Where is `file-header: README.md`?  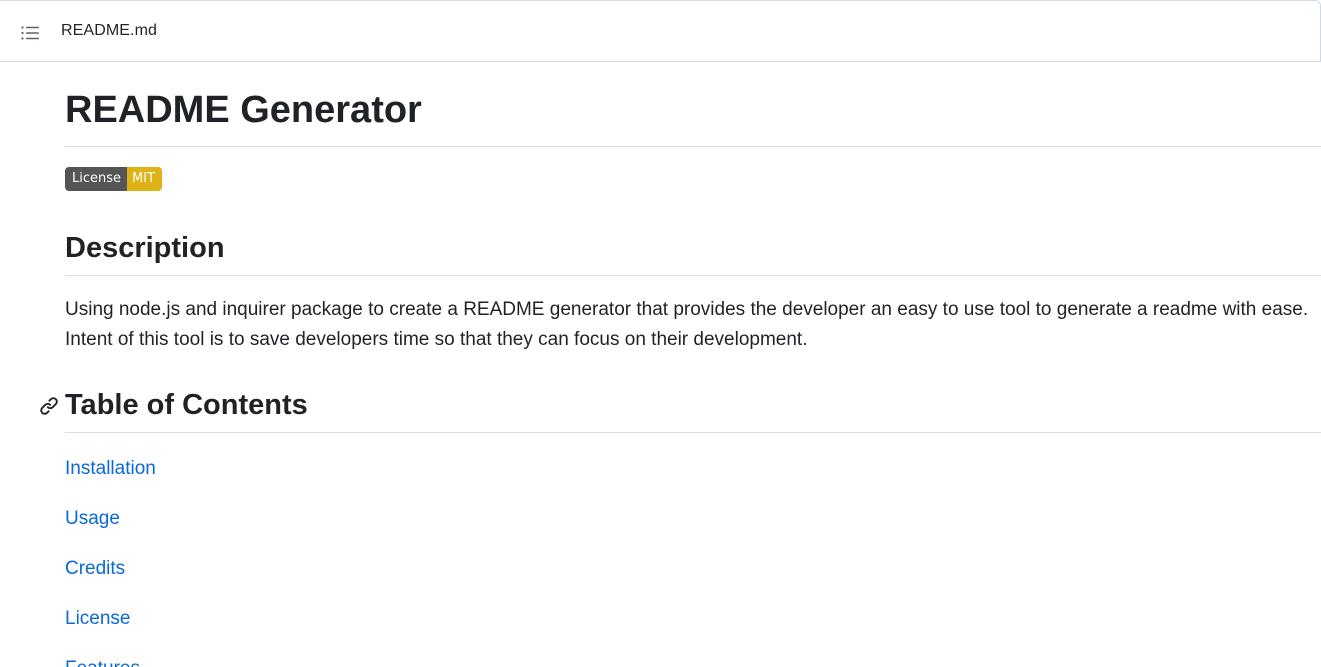 file-header: README.md is located at coordinates (660, 31).